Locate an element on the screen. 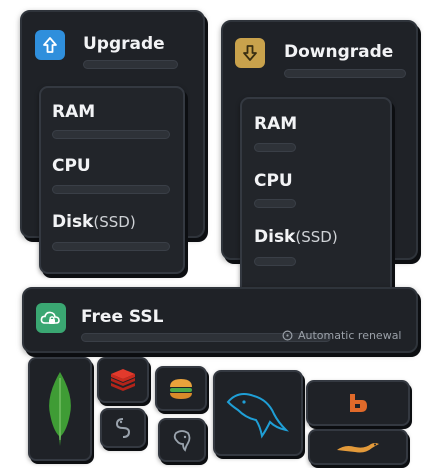  postgresql-tile is located at coordinates (182, 440).